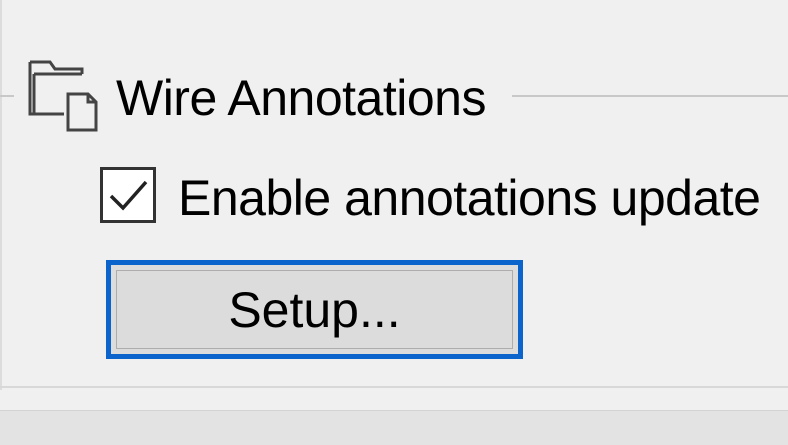  What do you see at coordinates (394, 427) in the screenshot?
I see `footer-band` at bounding box center [394, 427].